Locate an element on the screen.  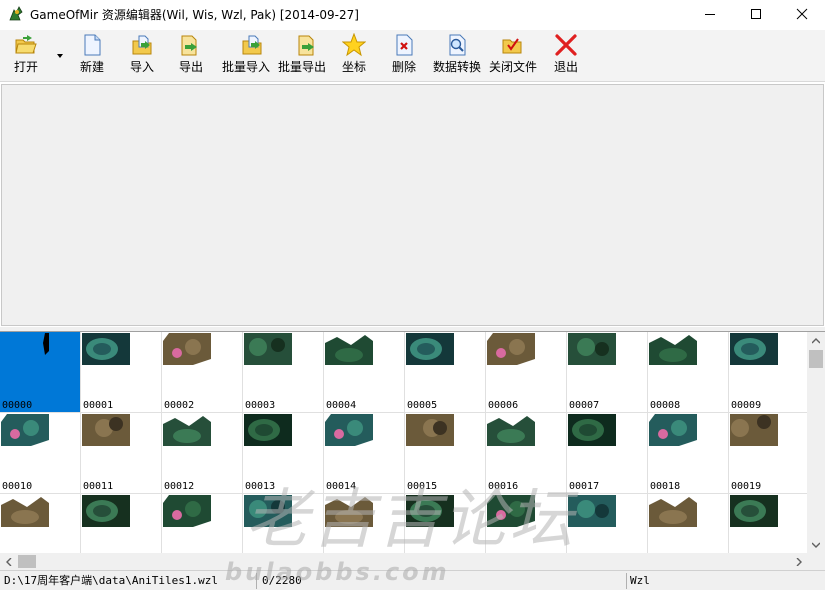
export-button: 导出 is located at coordinates (191, 56).